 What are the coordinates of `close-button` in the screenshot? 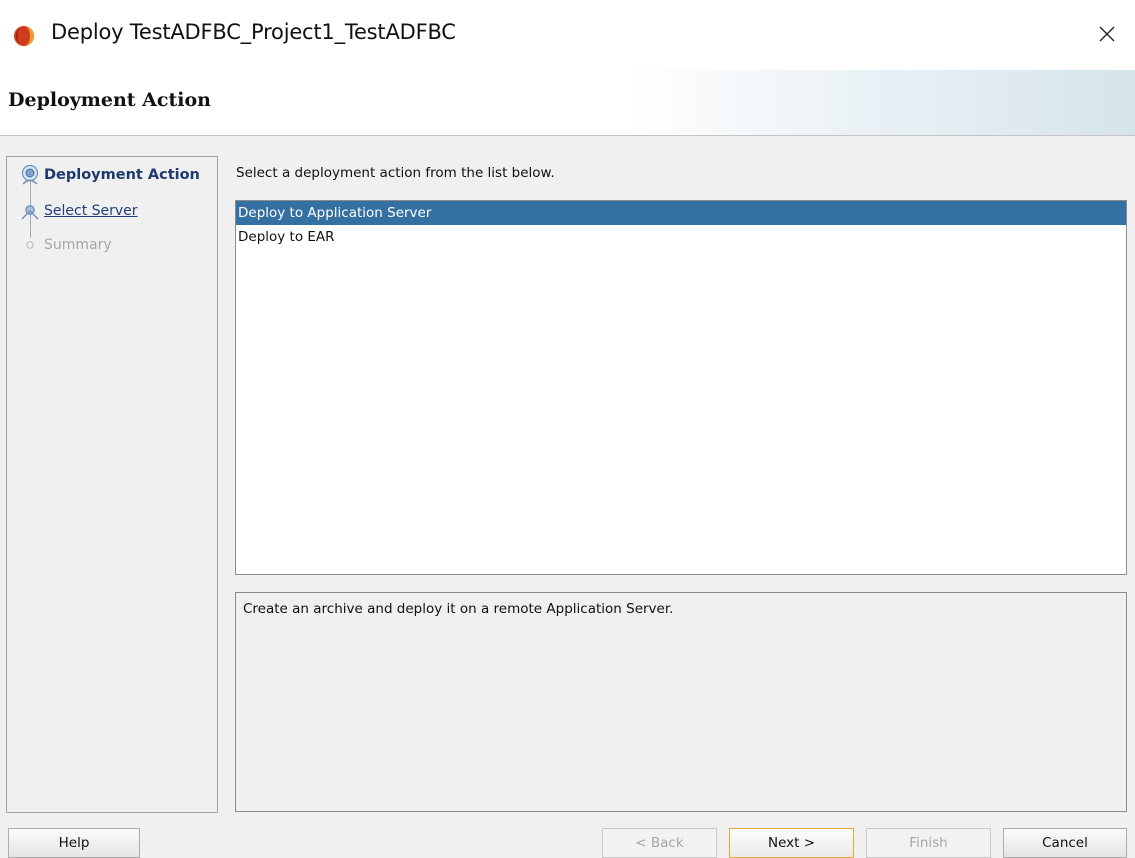 It's located at (1107, 34).